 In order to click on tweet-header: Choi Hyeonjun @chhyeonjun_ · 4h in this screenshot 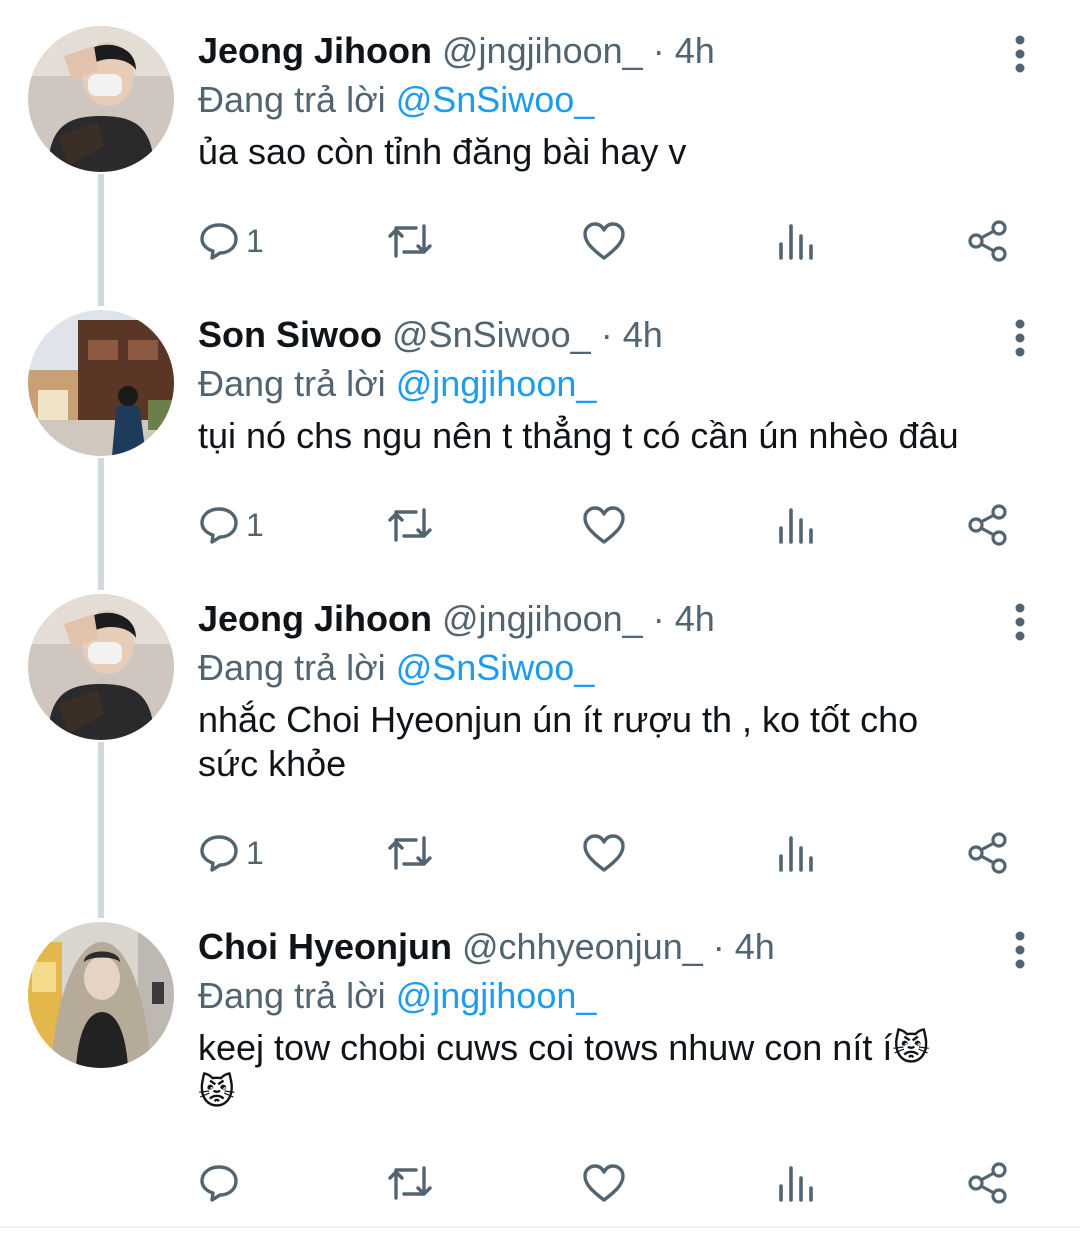, I will do `click(609, 947)`.